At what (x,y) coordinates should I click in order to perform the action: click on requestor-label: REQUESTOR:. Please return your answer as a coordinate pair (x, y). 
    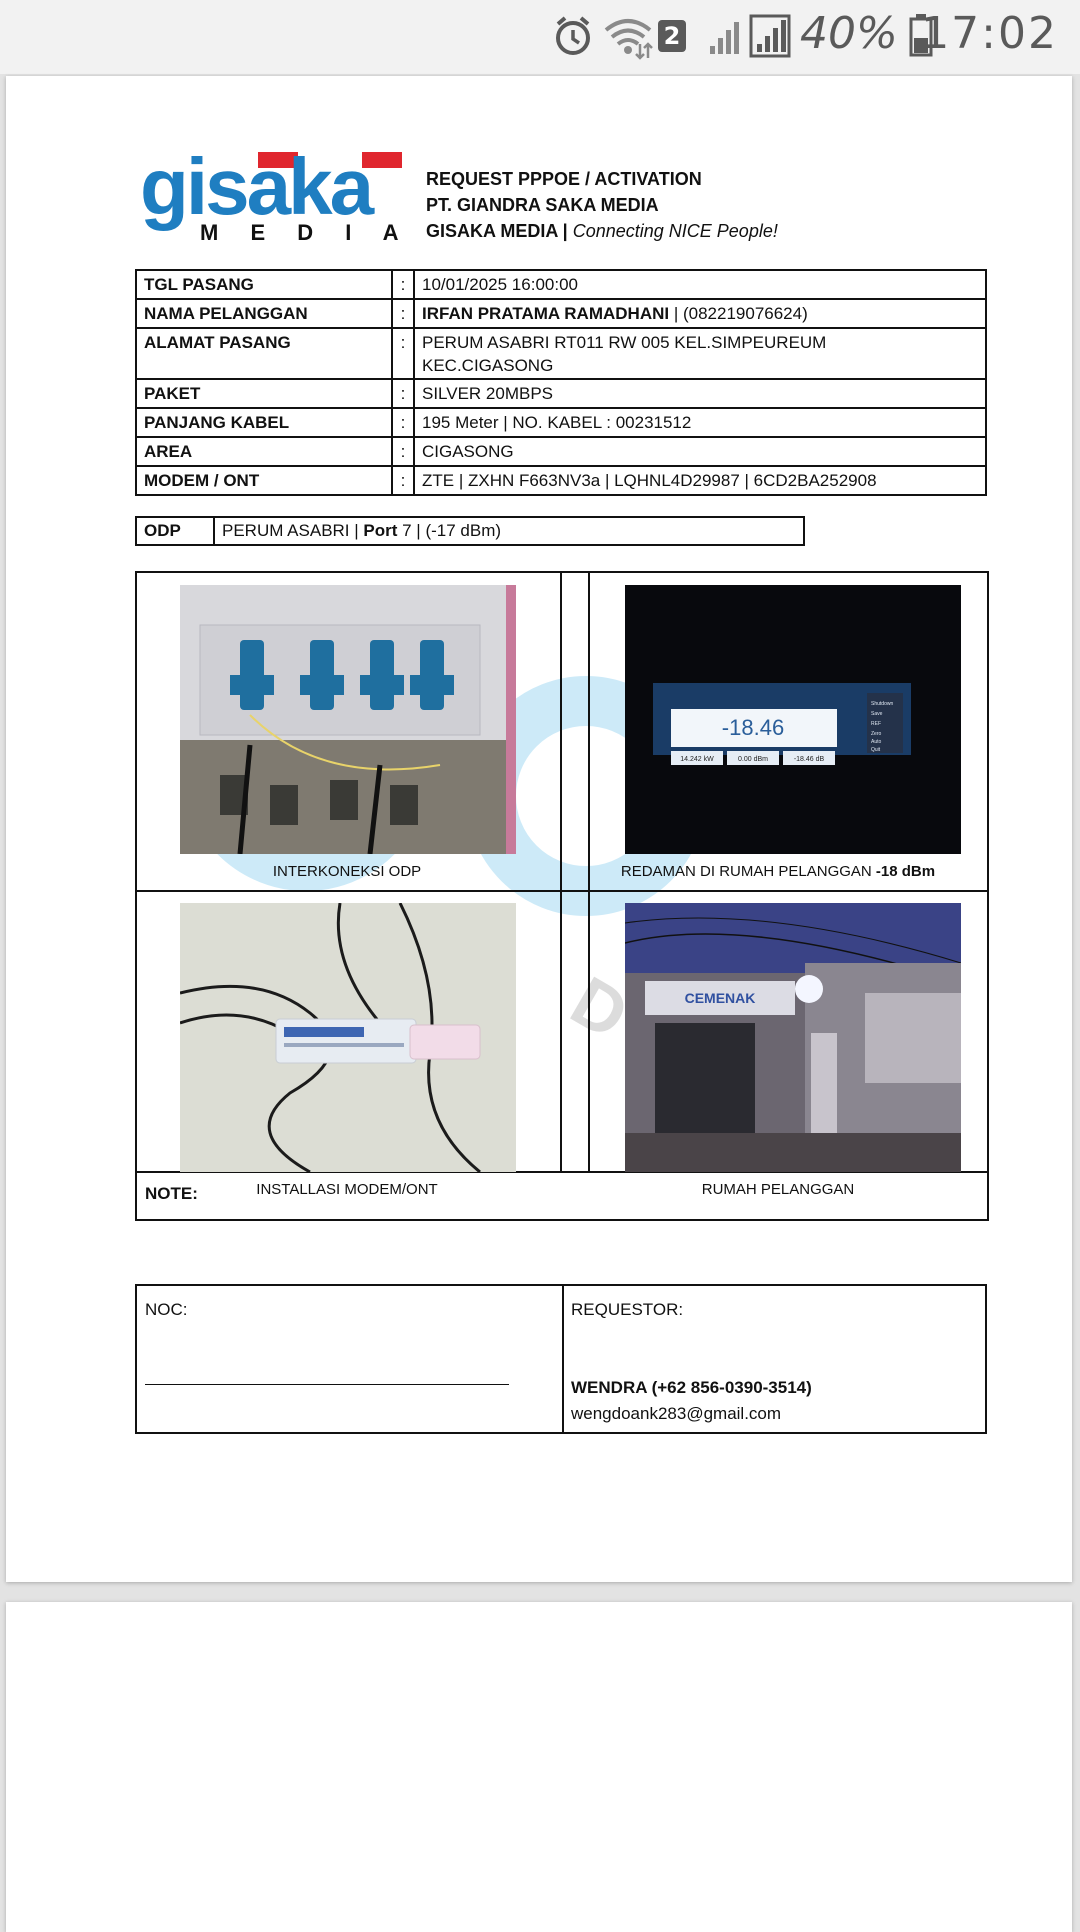
    Looking at the image, I should click on (627, 1309).